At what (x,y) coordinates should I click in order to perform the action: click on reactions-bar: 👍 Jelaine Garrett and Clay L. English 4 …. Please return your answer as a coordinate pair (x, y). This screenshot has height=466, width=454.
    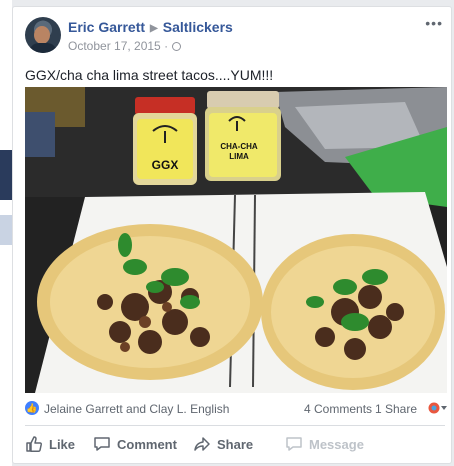
    Looking at the image, I should click on (236, 409).